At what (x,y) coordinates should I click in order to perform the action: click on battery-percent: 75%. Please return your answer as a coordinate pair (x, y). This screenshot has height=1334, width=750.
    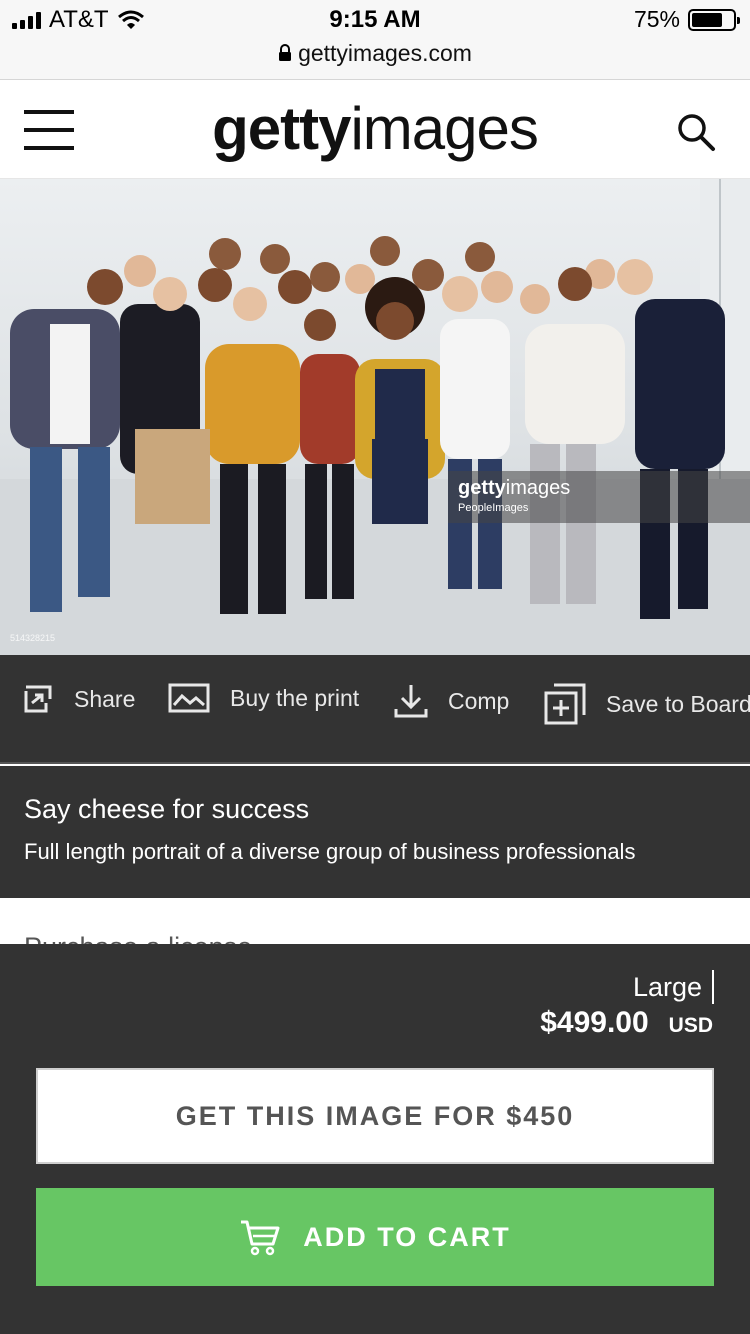
    Looking at the image, I should click on (656, 19).